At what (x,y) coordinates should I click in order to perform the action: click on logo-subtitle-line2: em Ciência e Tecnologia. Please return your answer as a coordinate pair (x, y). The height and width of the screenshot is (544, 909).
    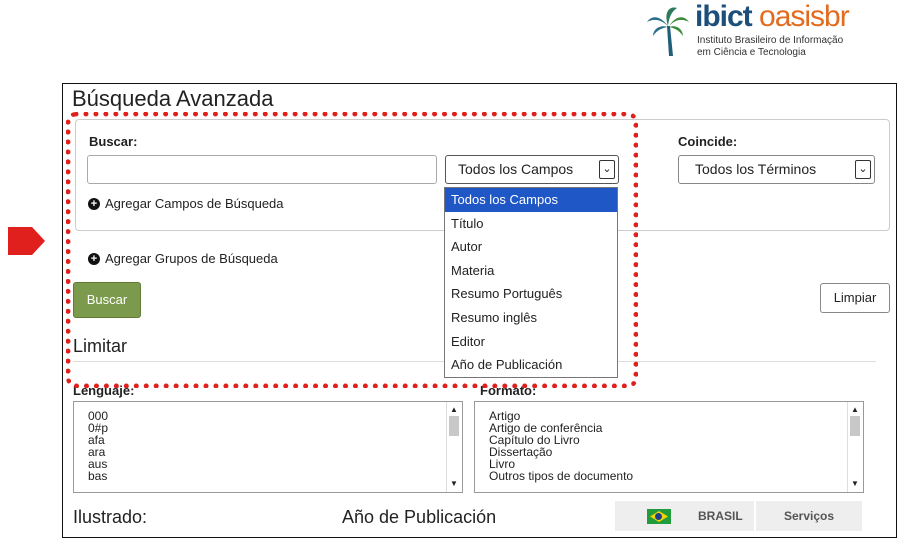
    Looking at the image, I should click on (751, 52).